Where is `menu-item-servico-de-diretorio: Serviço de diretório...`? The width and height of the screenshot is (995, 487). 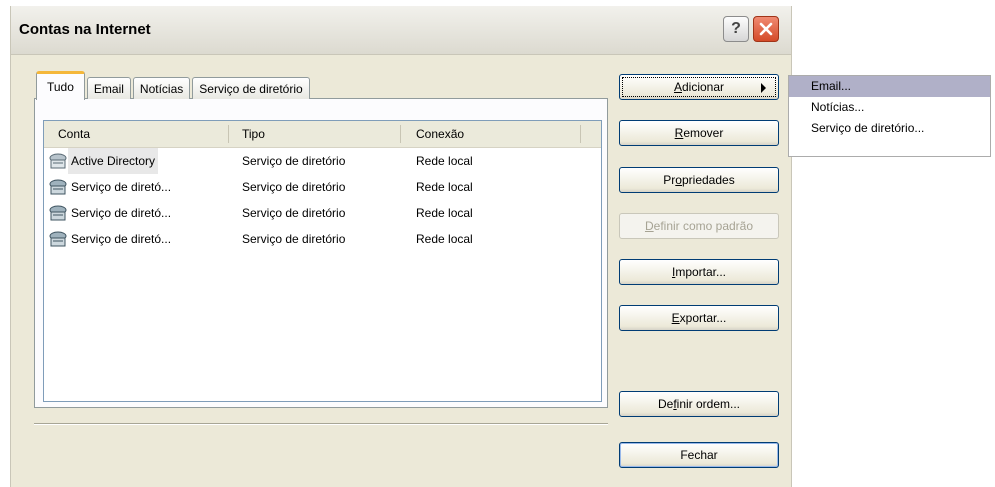 menu-item-servico-de-diretorio: Serviço de diretório... is located at coordinates (889, 128).